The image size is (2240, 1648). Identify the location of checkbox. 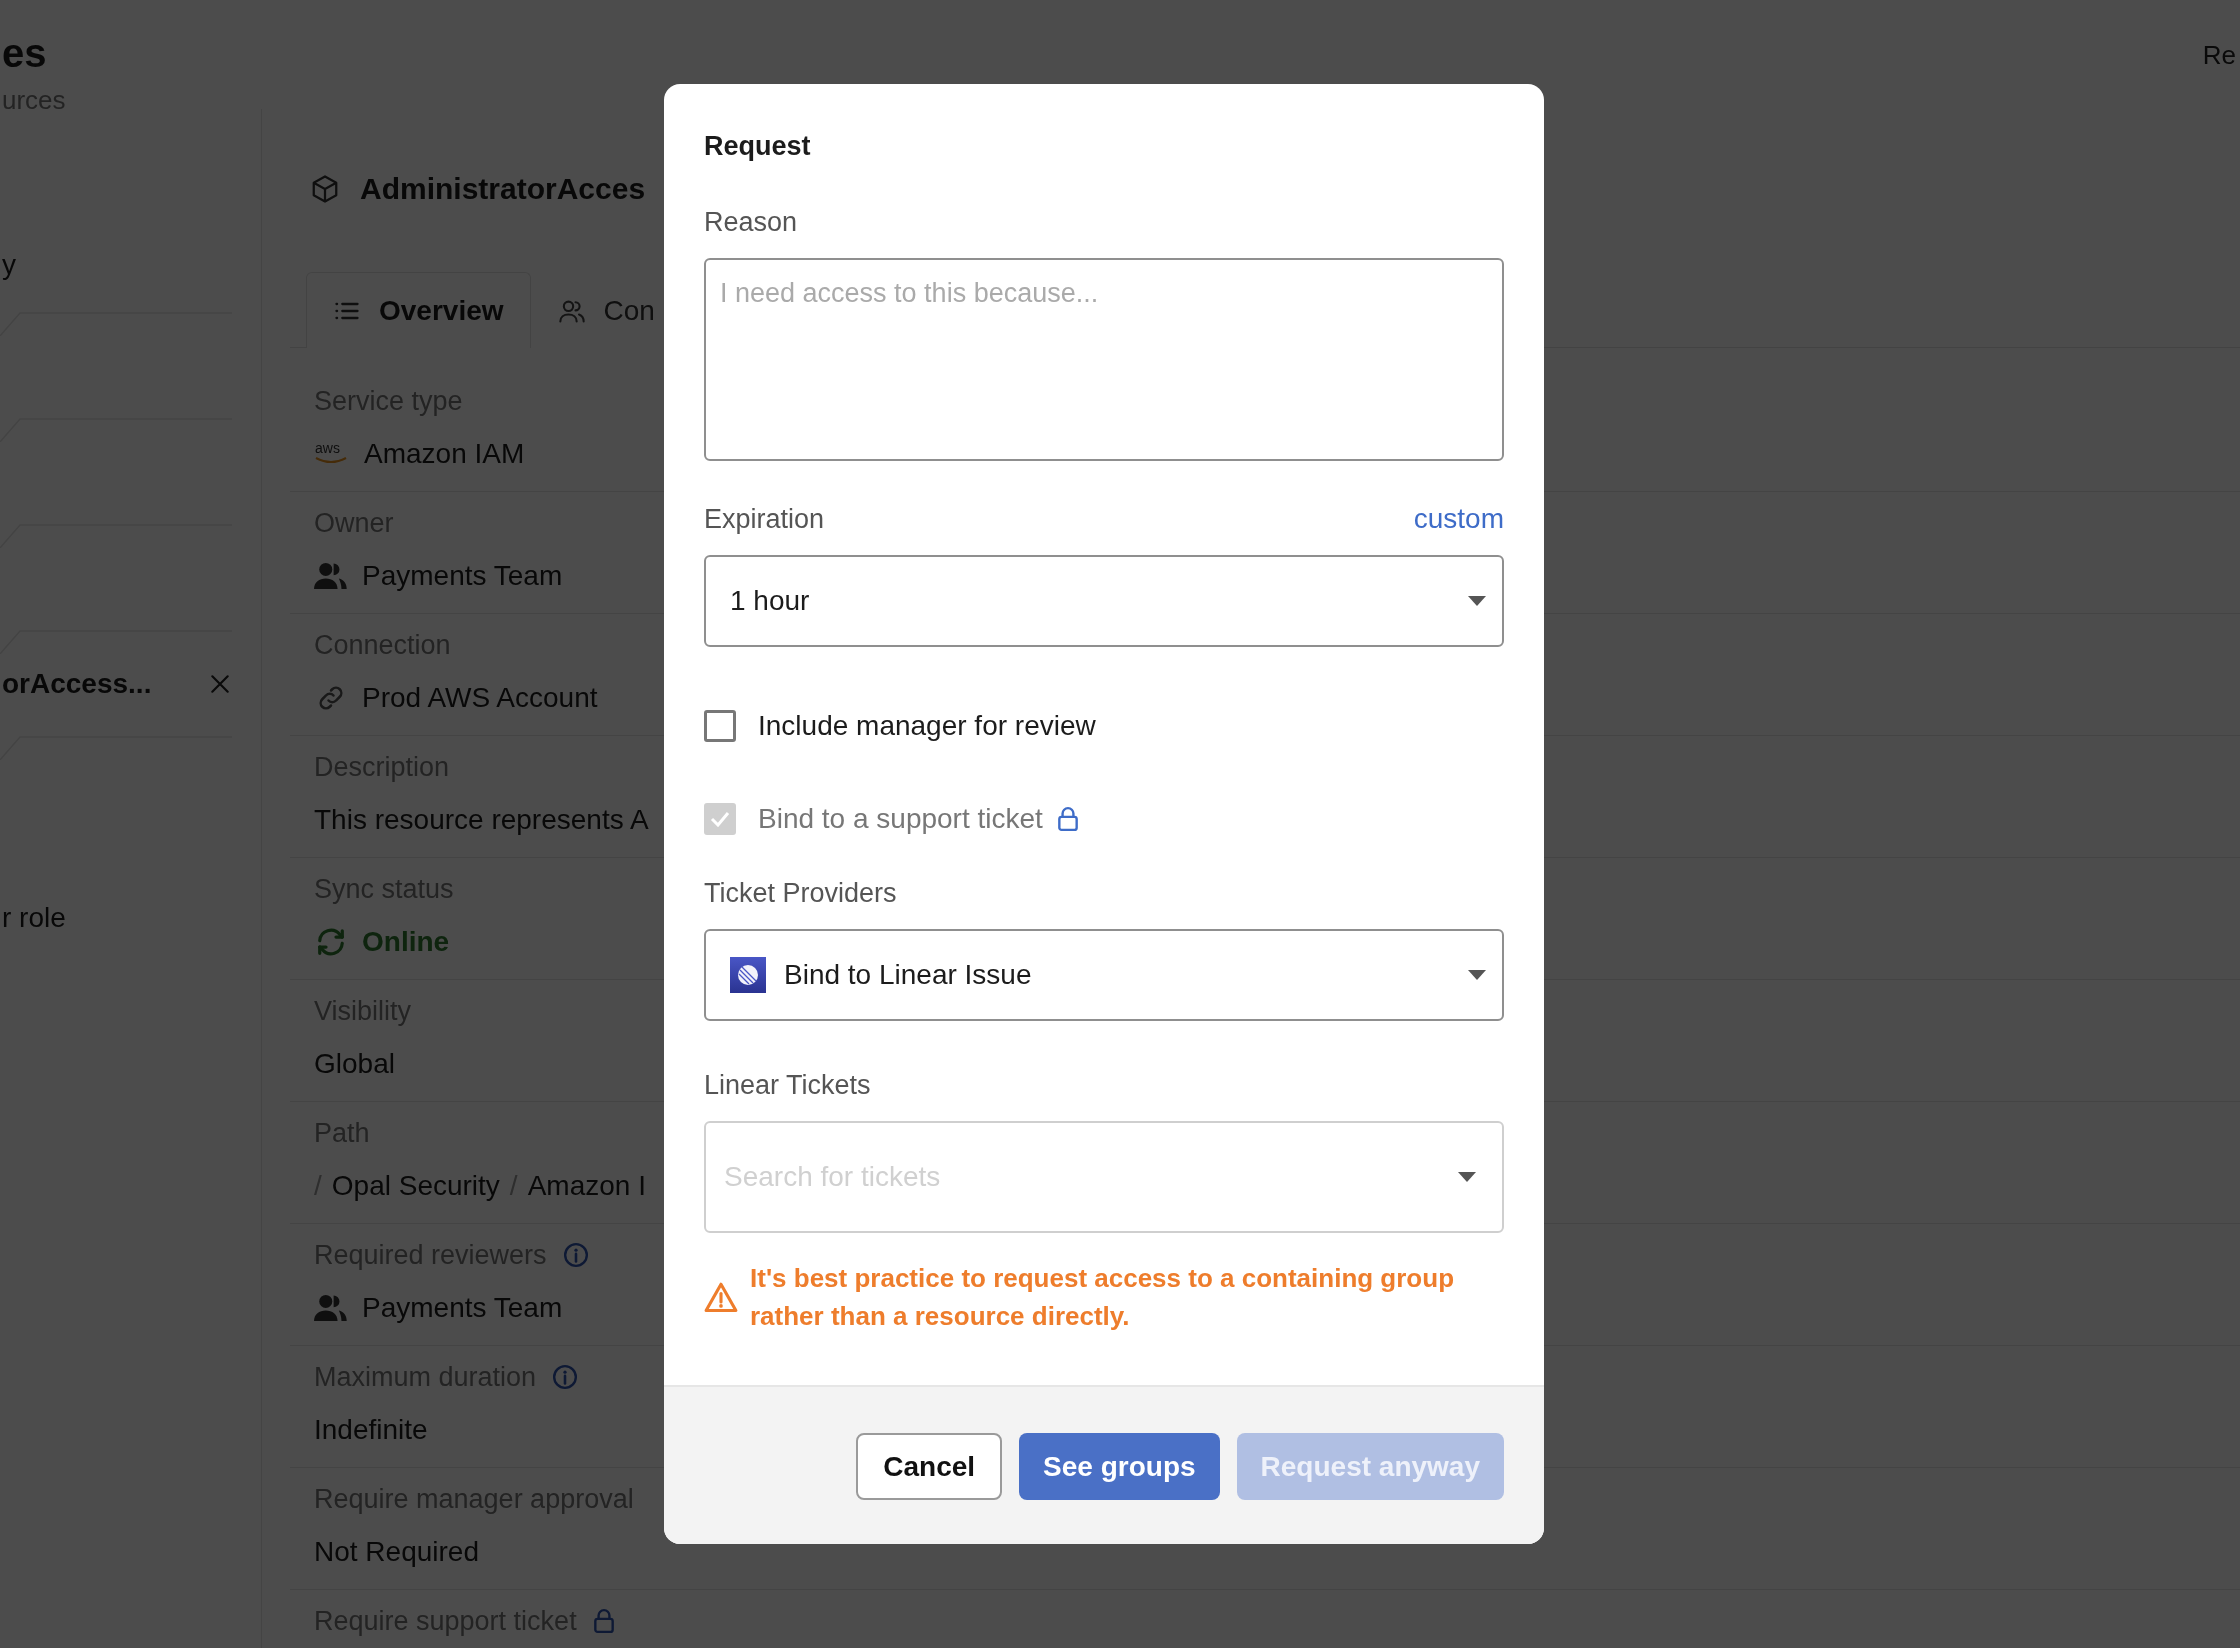
(720, 725).